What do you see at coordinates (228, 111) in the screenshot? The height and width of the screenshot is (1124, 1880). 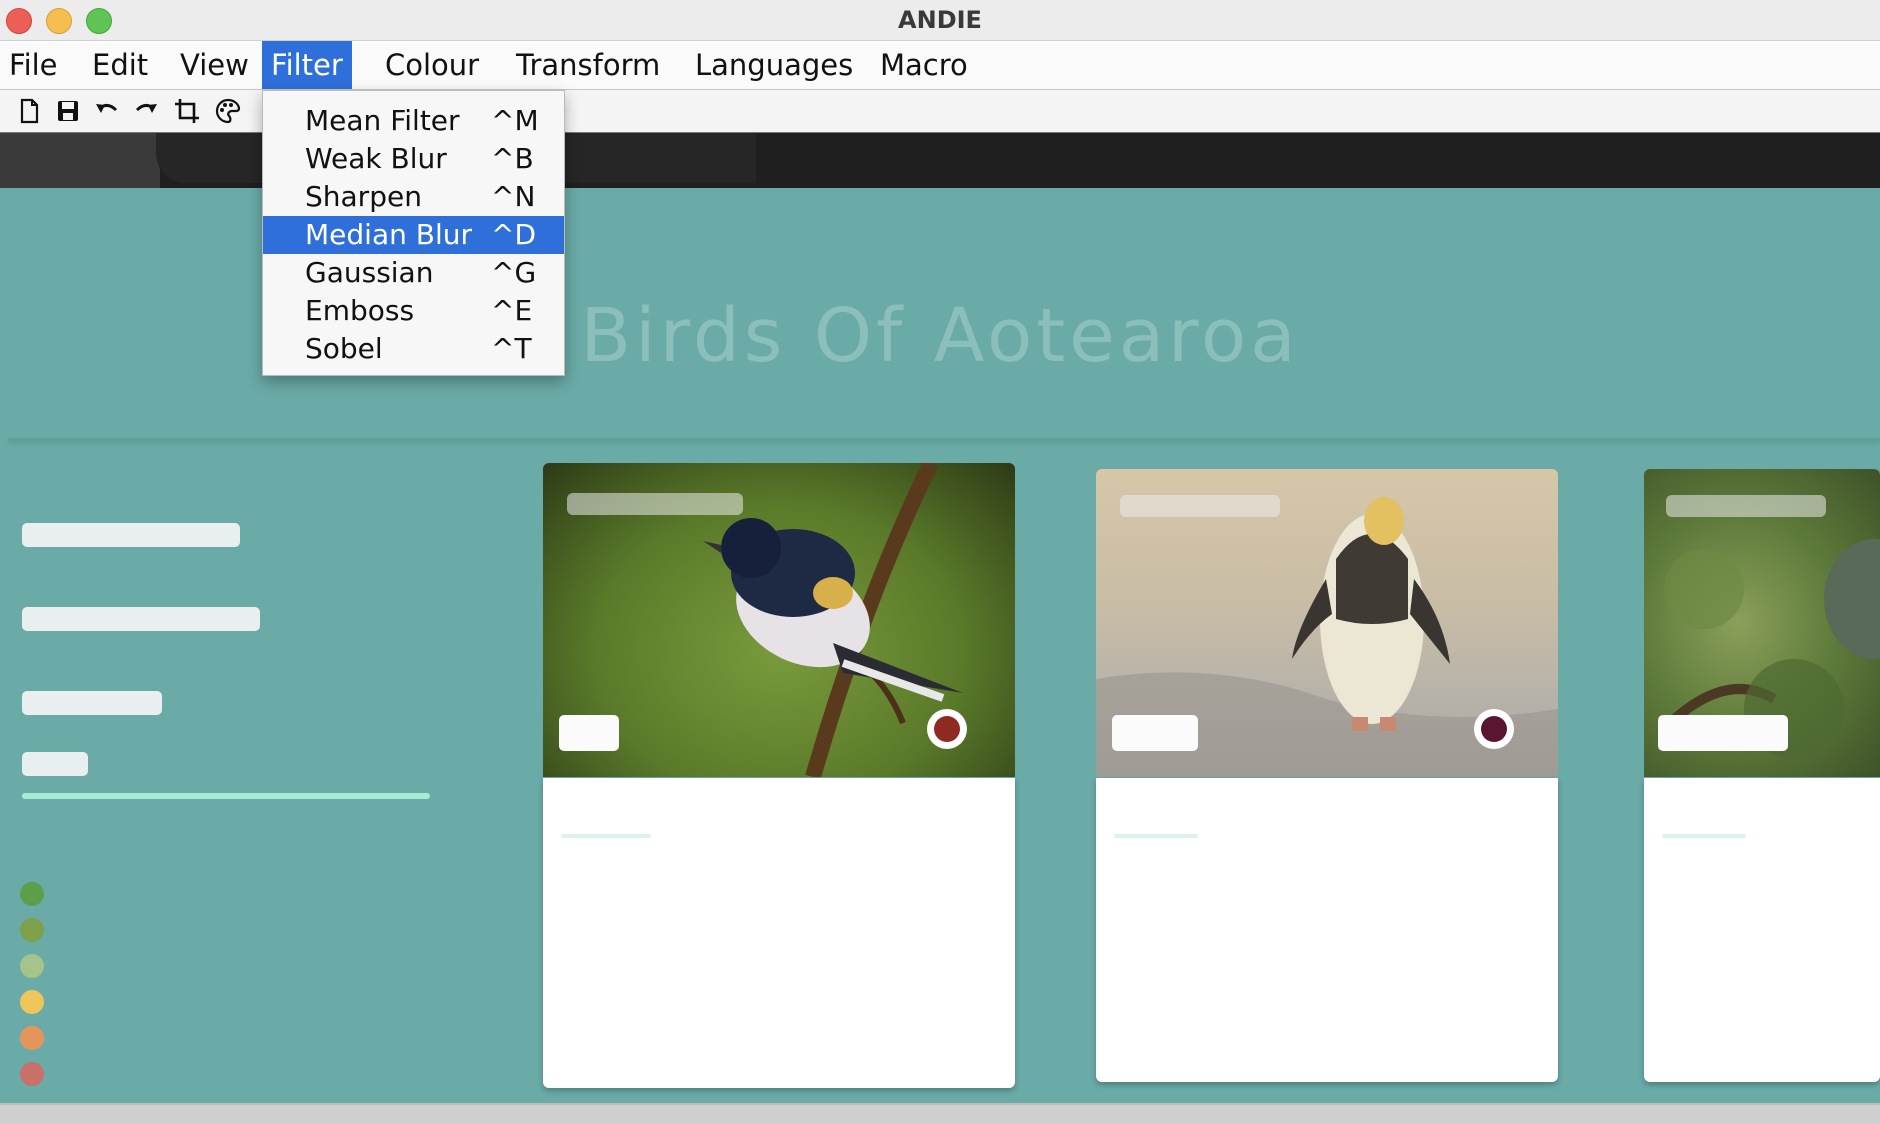 I see `palette-icon` at bounding box center [228, 111].